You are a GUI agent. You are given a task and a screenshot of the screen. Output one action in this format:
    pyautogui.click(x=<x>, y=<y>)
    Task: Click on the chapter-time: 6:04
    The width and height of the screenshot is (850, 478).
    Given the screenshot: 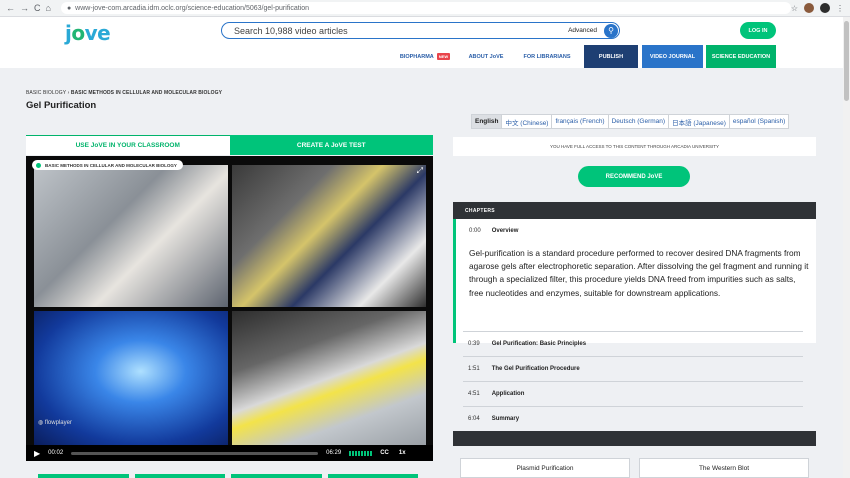 What is the action you would take?
    pyautogui.click(x=474, y=419)
    